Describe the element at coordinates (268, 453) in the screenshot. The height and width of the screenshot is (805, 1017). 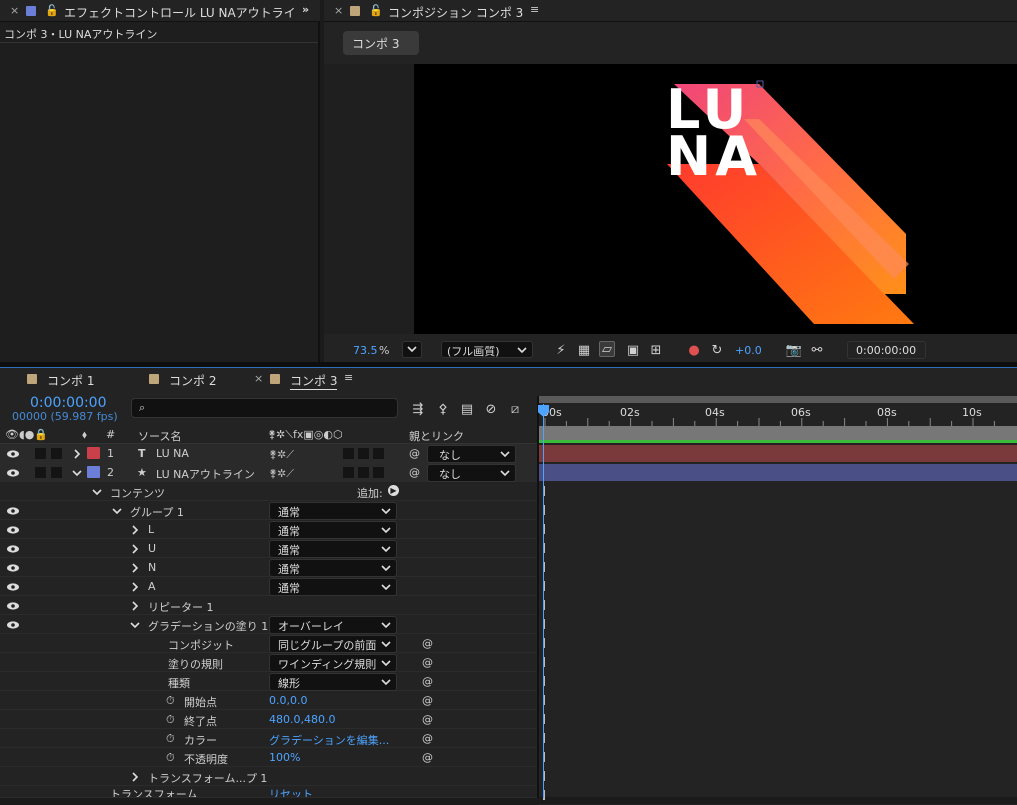
I see `layer-row-1: 1 T LU NA ⚵✲⟋ @ なし` at that location.